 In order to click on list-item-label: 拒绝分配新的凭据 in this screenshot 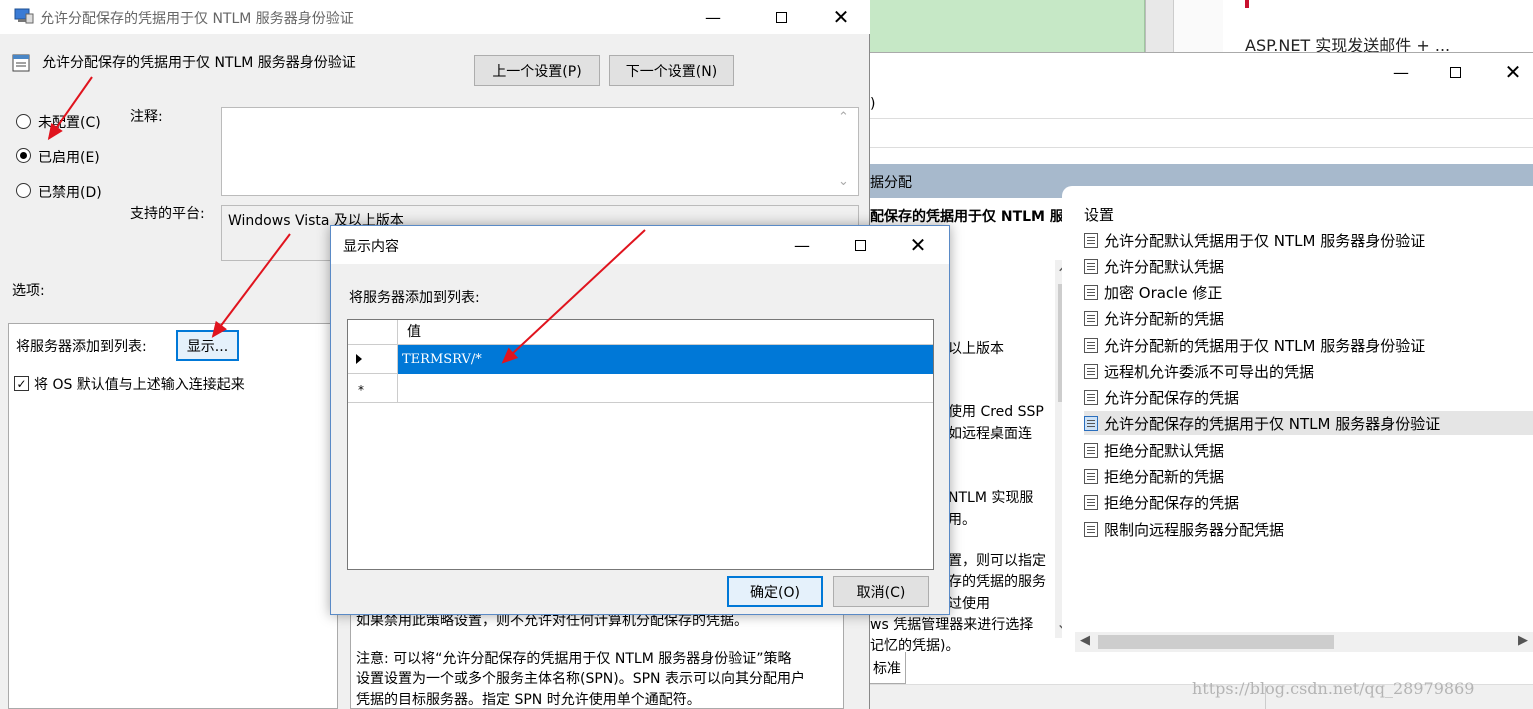, I will do `click(1164, 476)`.